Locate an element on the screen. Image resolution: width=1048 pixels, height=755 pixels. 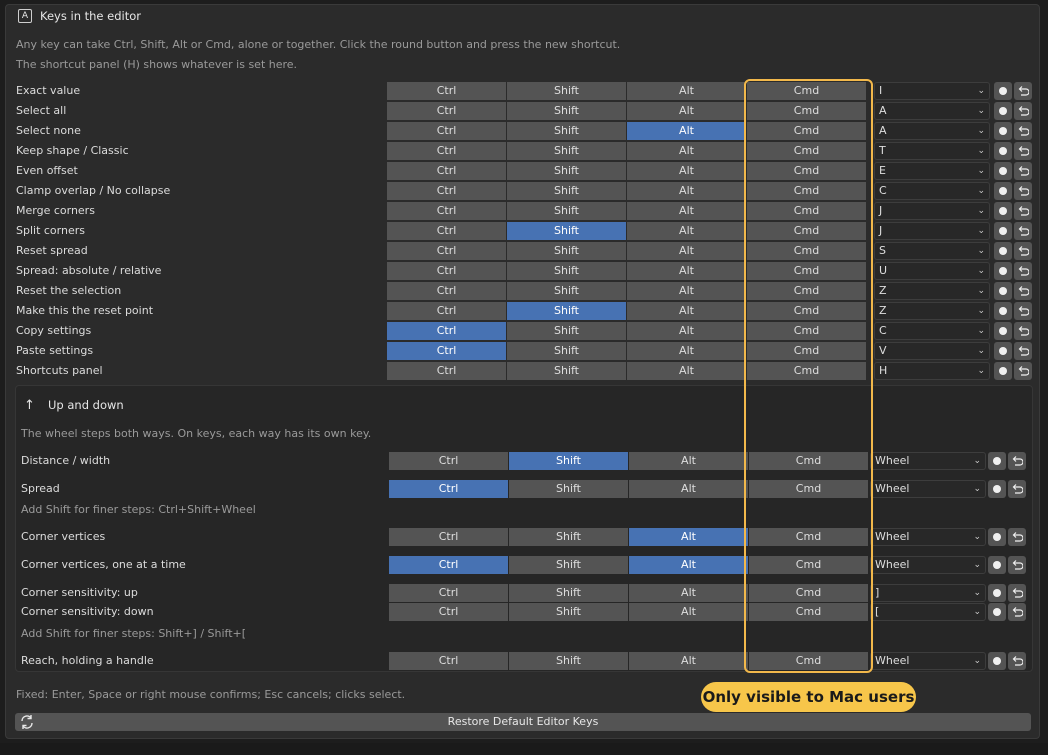
key-select: T ⌄ is located at coordinates (932, 151).